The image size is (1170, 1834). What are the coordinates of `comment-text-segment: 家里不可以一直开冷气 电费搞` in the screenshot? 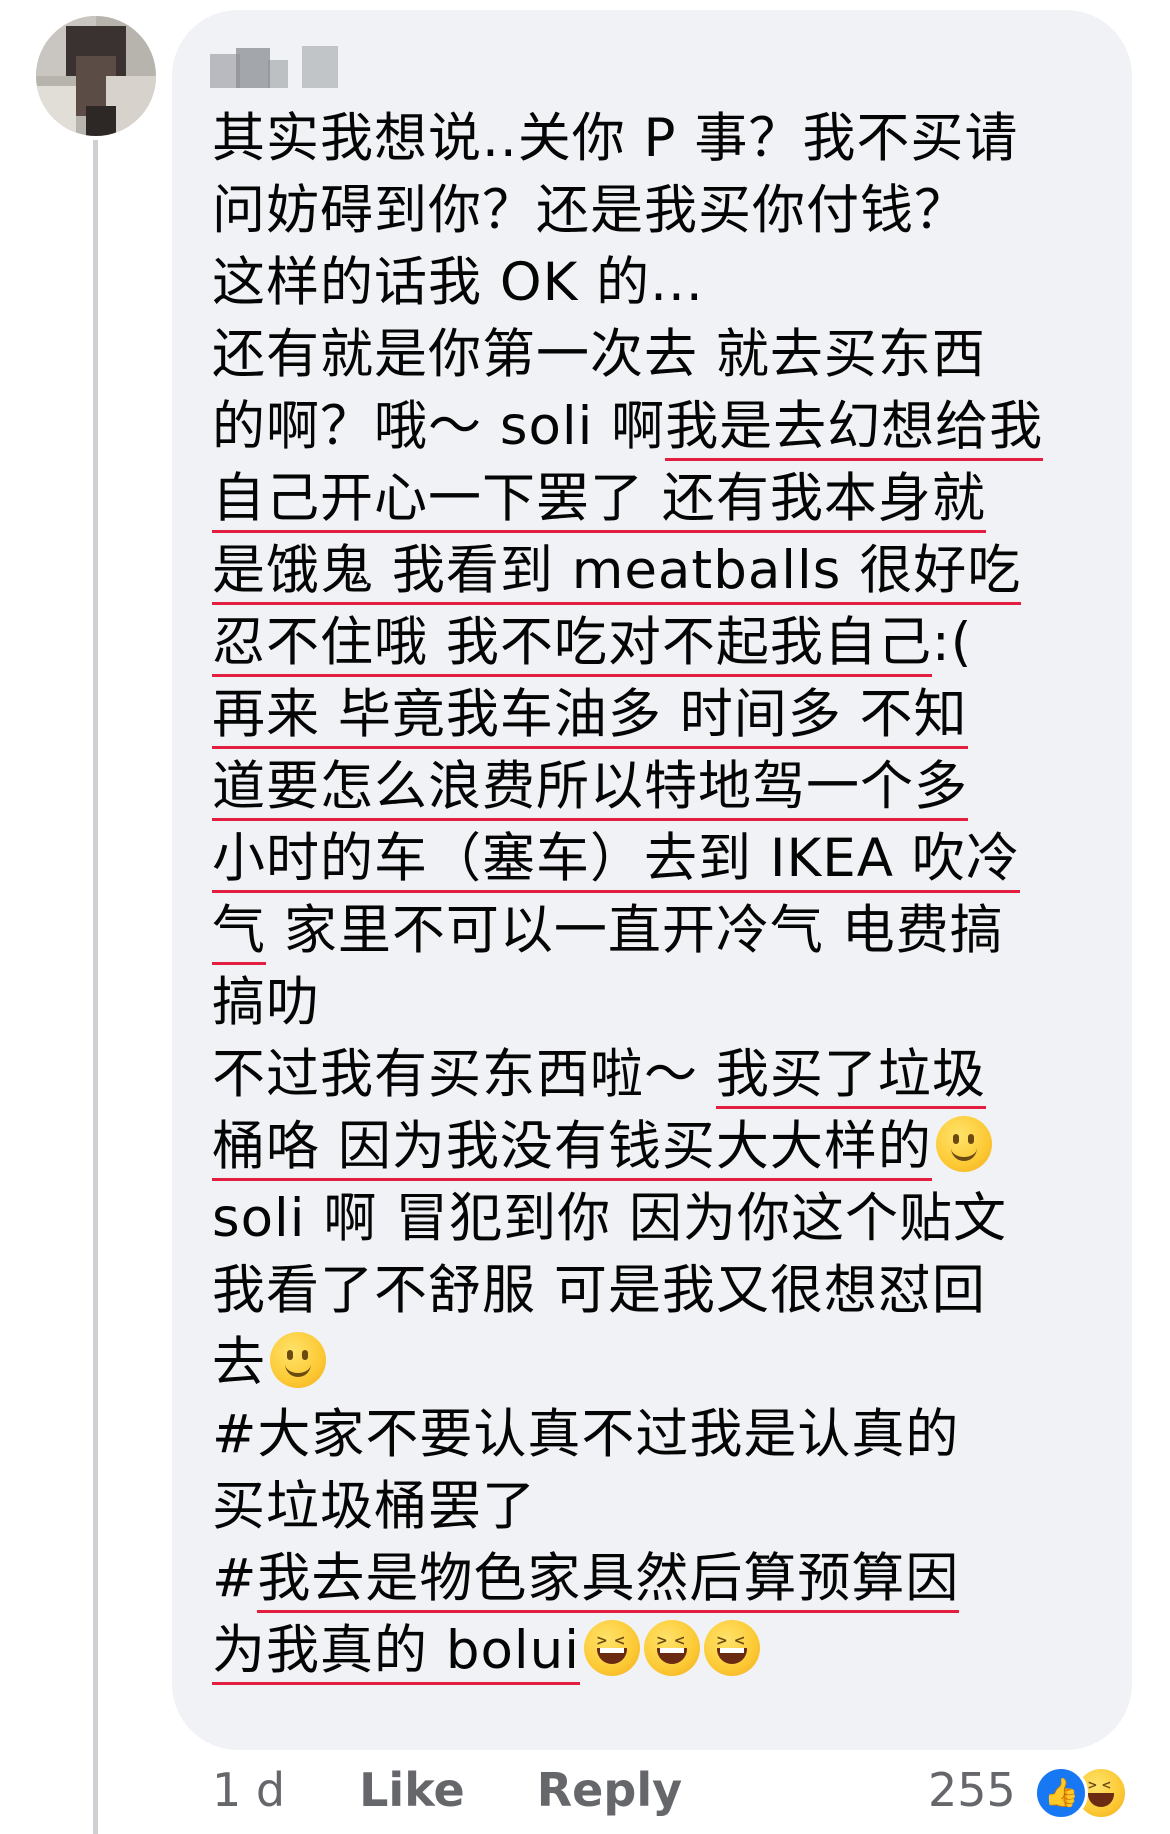 It's located at (635, 930).